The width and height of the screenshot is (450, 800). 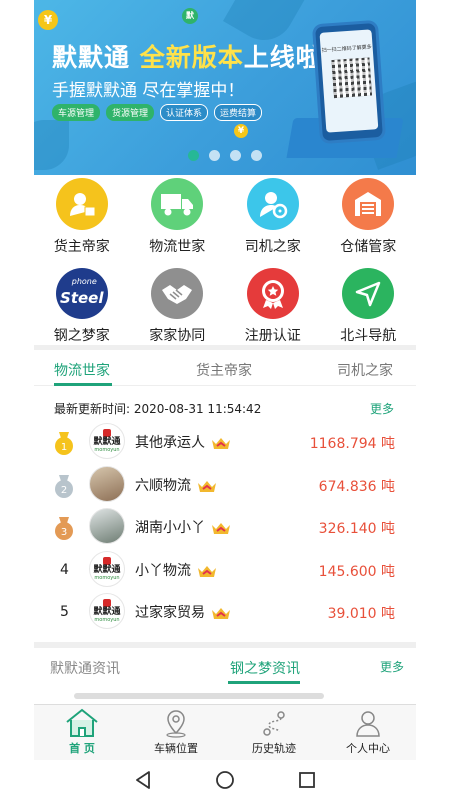 I want to click on silver-medal-icon: 2, so click(x=64, y=486).